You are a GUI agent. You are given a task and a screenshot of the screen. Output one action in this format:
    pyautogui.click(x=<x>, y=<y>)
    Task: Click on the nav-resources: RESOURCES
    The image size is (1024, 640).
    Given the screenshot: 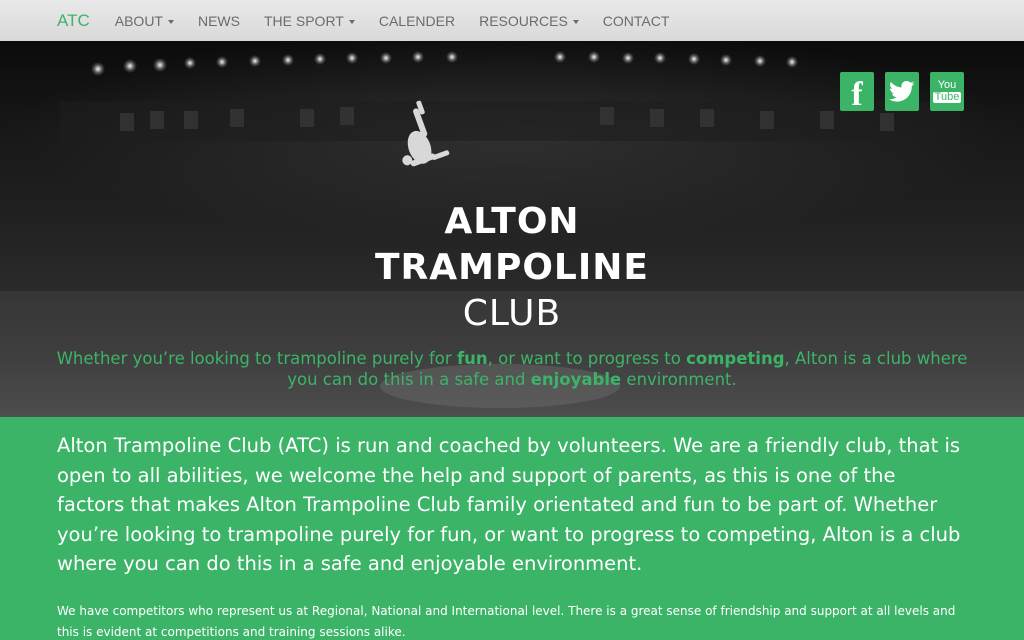 What is the action you would take?
    pyautogui.click(x=529, y=21)
    